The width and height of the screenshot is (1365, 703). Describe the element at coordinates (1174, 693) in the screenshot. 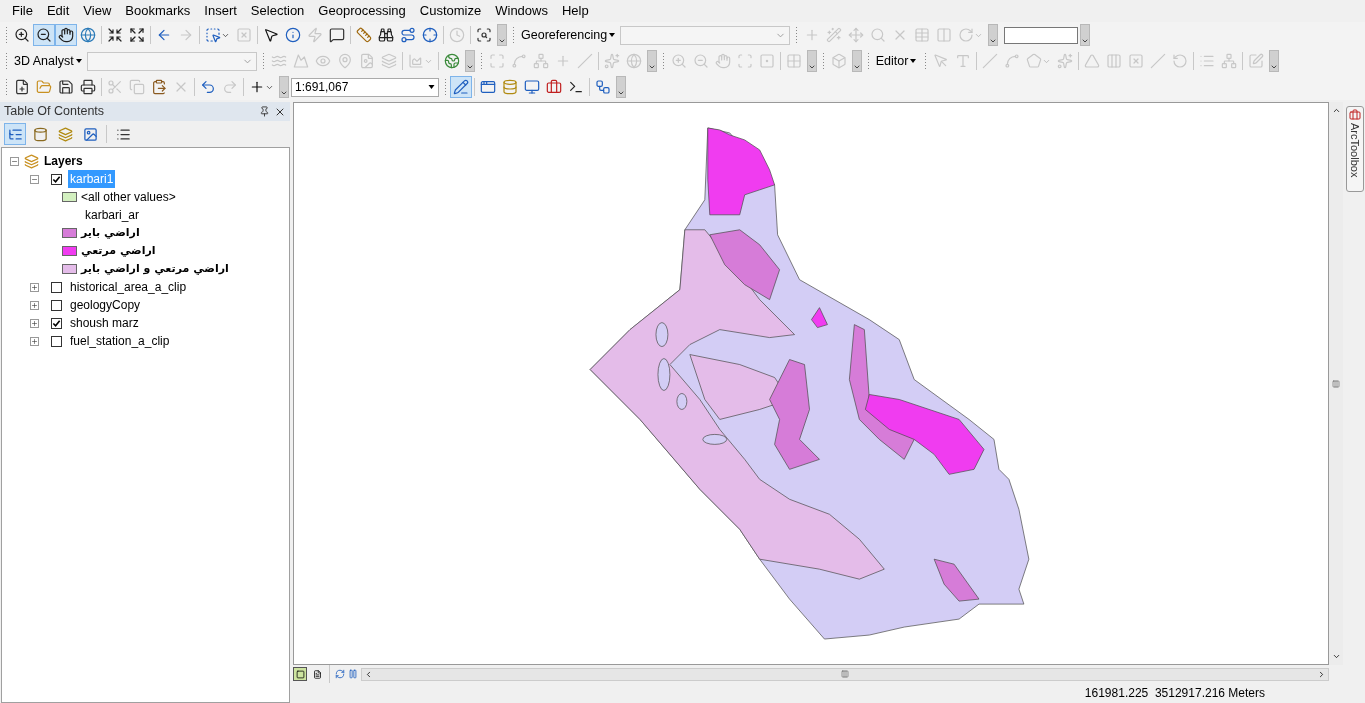

I see `coordinates-readout: 161981.225 3512917.216 Meters` at that location.